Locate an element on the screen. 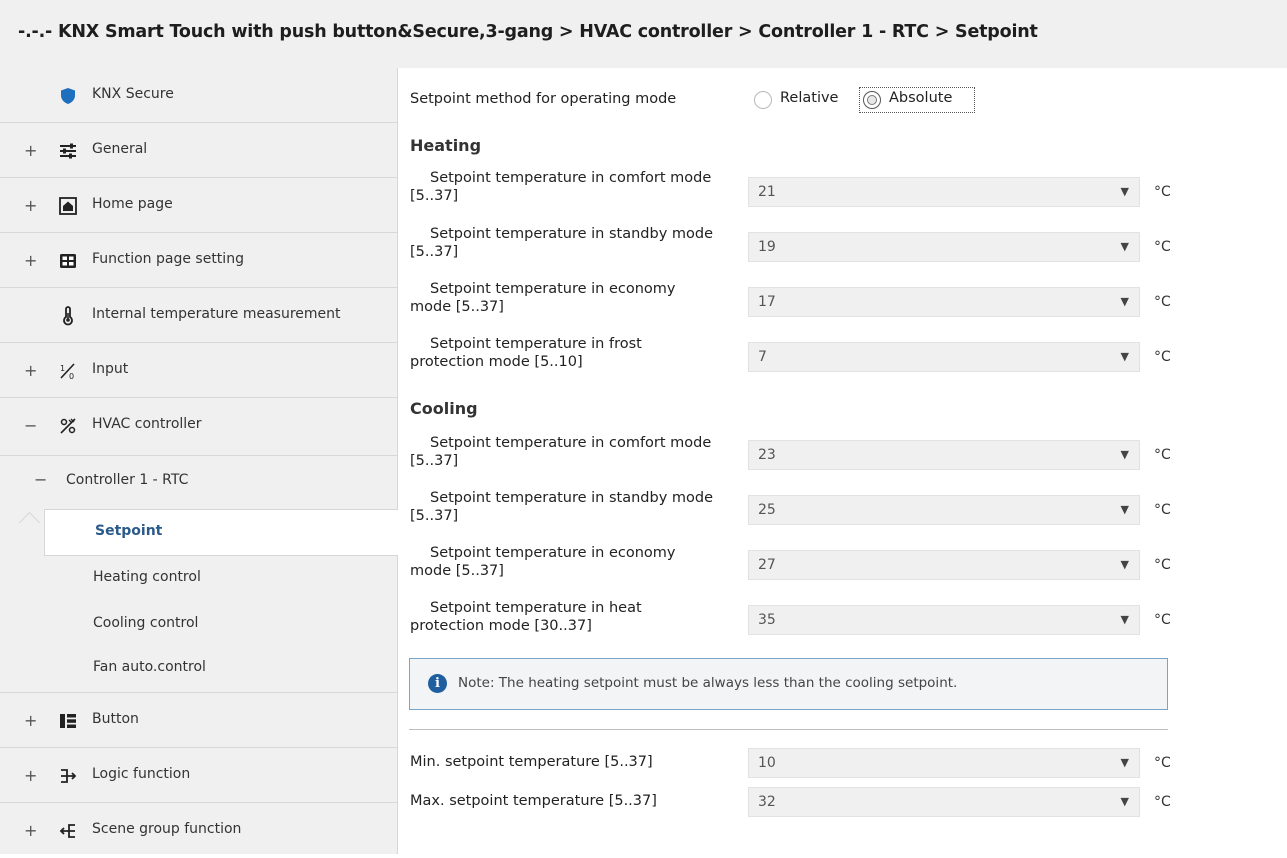 This screenshot has height=858, width=1287. sidebar-item-label: Input is located at coordinates (110, 369).